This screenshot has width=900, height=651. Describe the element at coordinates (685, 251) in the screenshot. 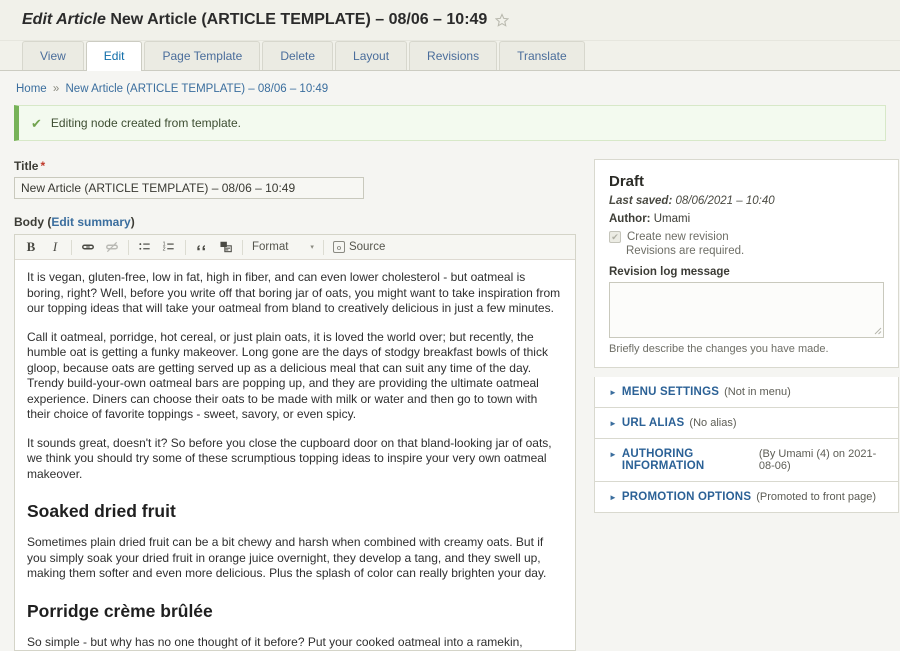

I see `revisions-required-note: Revisions are required.` at that location.